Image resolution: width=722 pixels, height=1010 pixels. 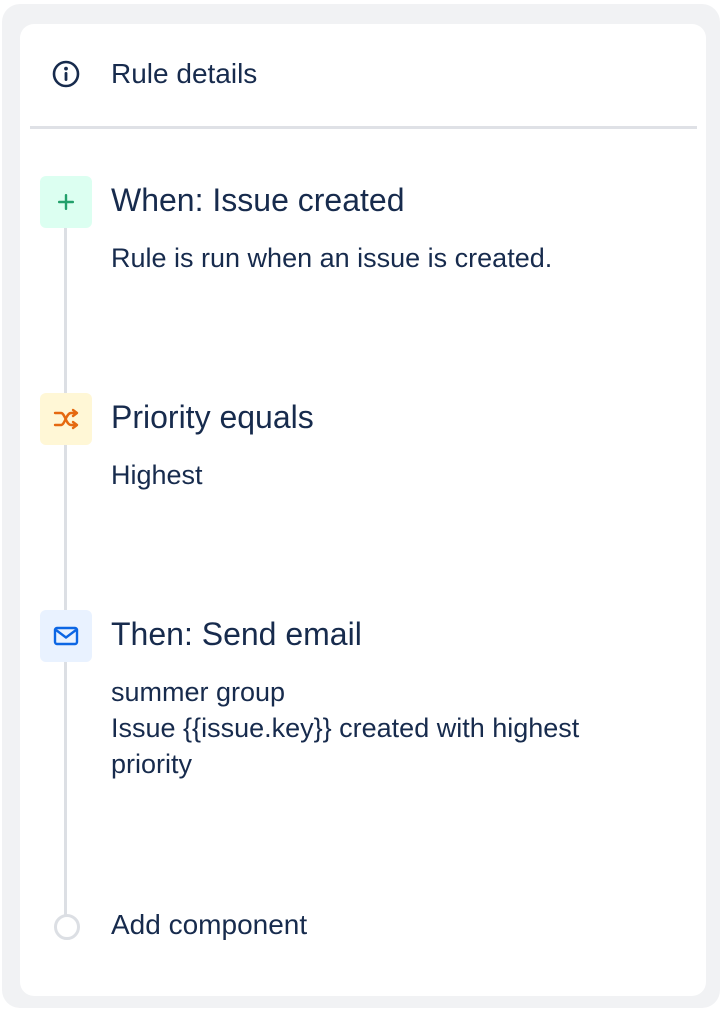 What do you see at coordinates (212, 417) in the screenshot?
I see `step-title: Priority equals` at bounding box center [212, 417].